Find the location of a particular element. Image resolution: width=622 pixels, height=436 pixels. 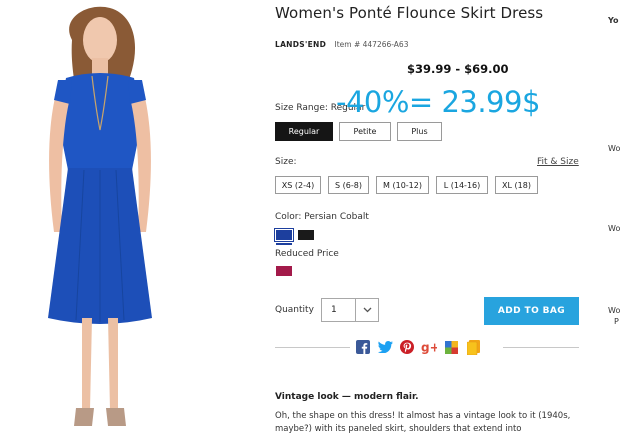

fit-and-size-link: Fit & Size is located at coordinates (558, 162).